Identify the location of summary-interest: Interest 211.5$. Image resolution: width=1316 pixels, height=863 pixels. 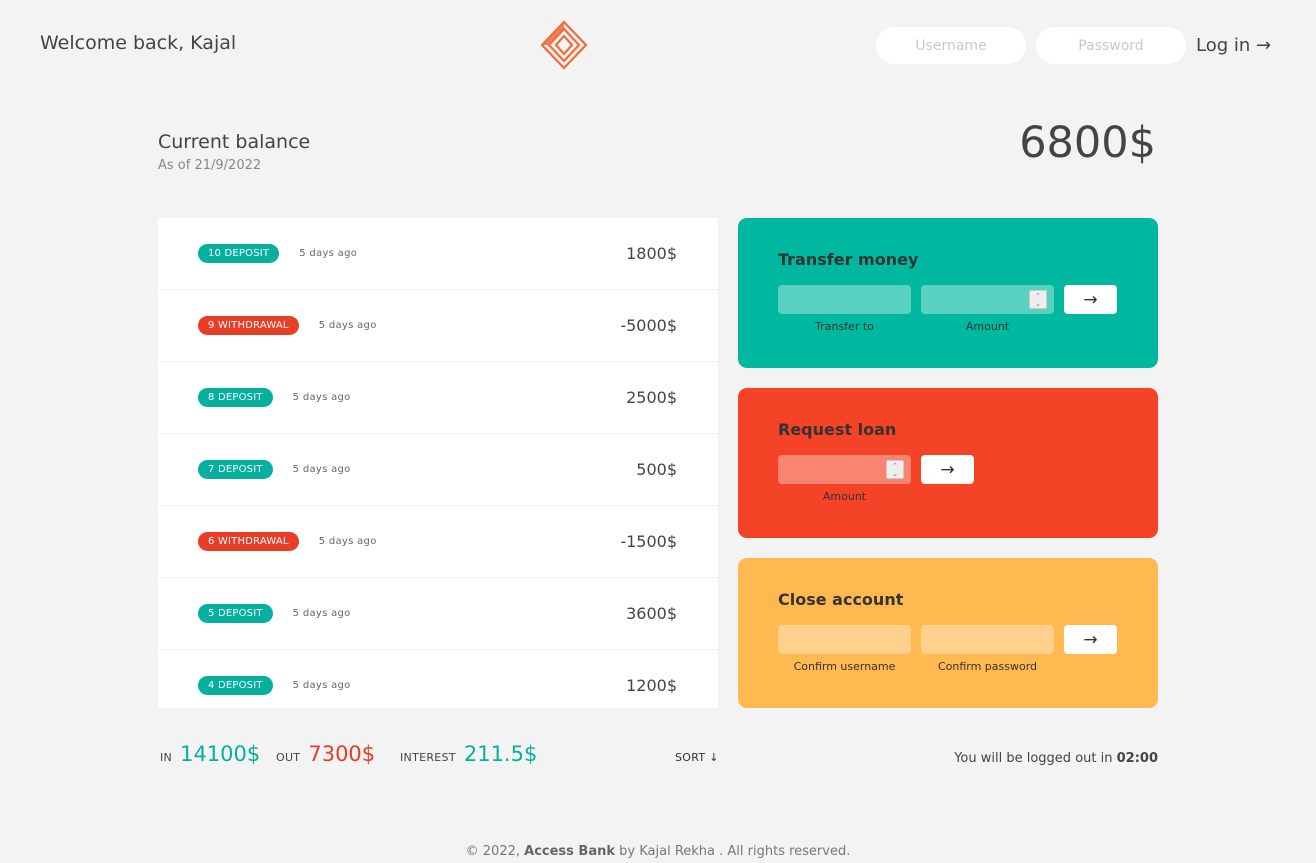
(468, 754).